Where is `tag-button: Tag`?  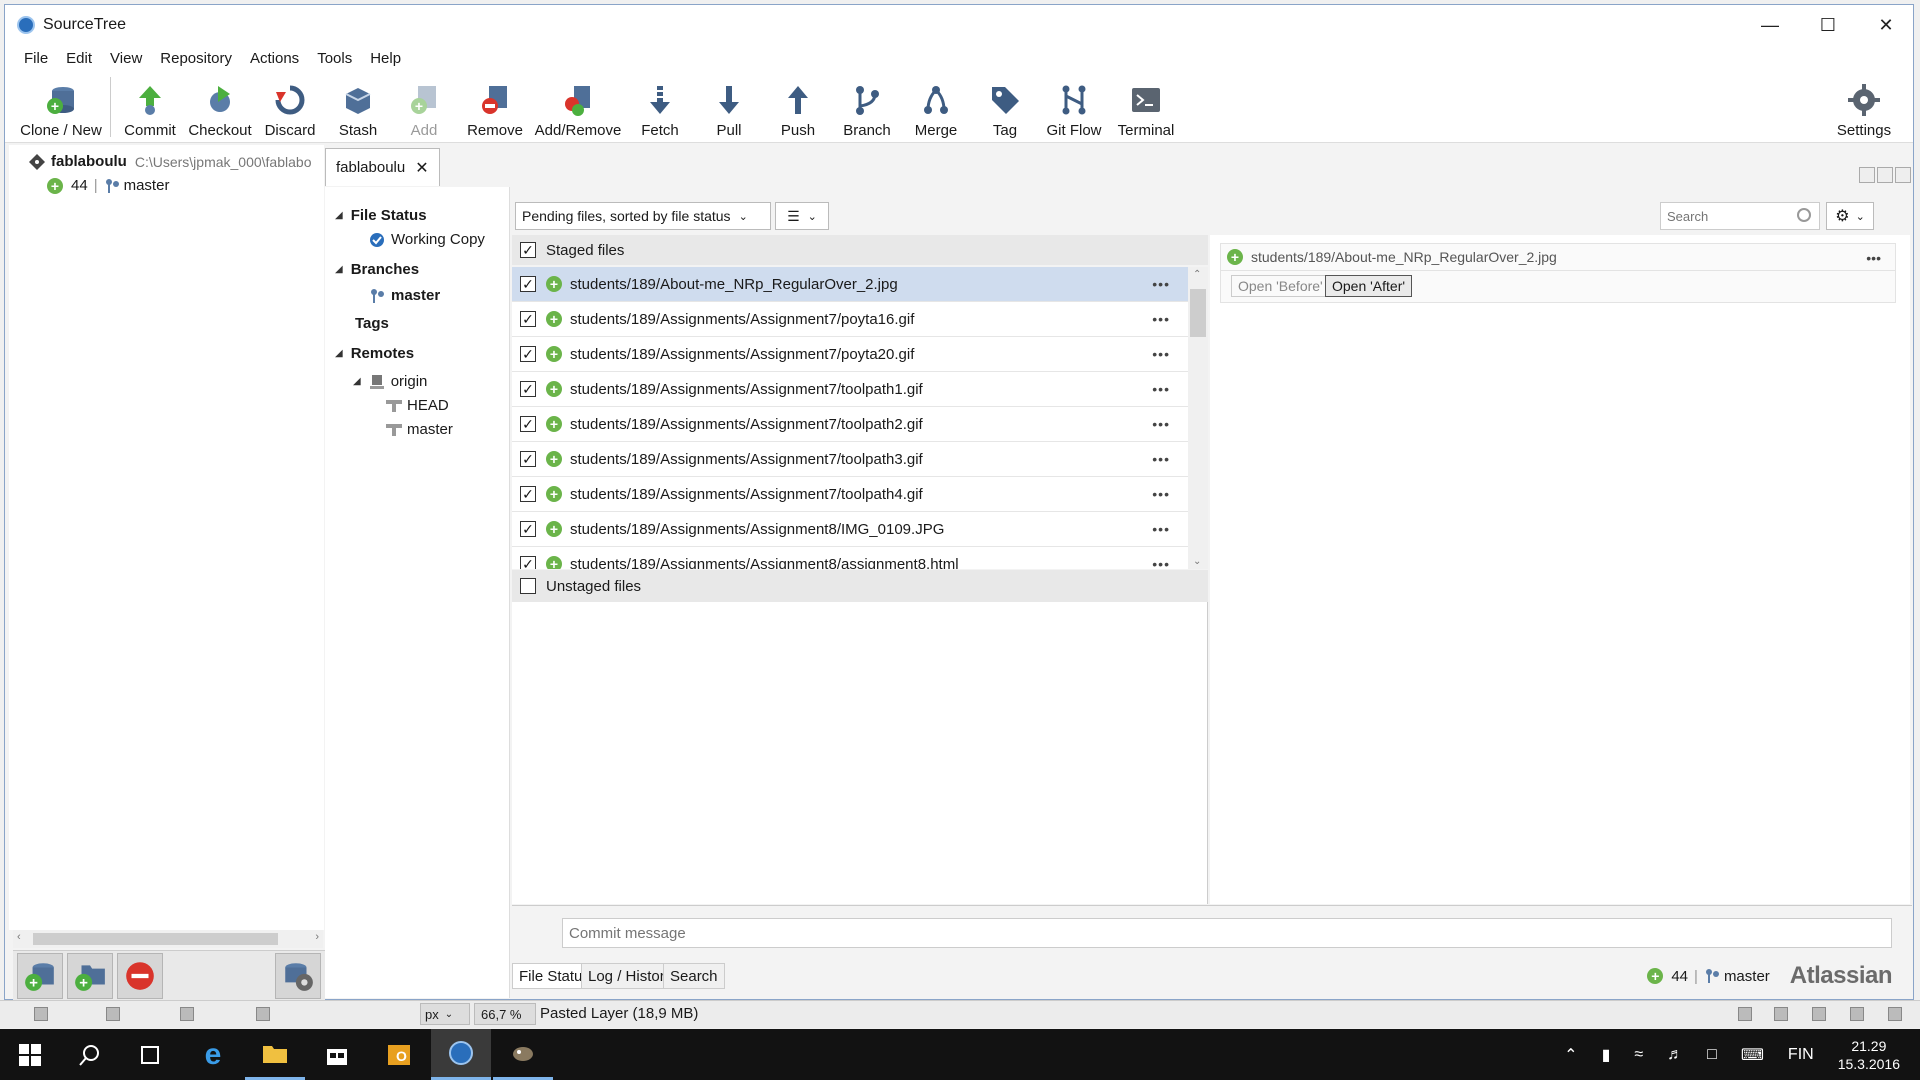 tag-button: Tag is located at coordinates (1005, 107).